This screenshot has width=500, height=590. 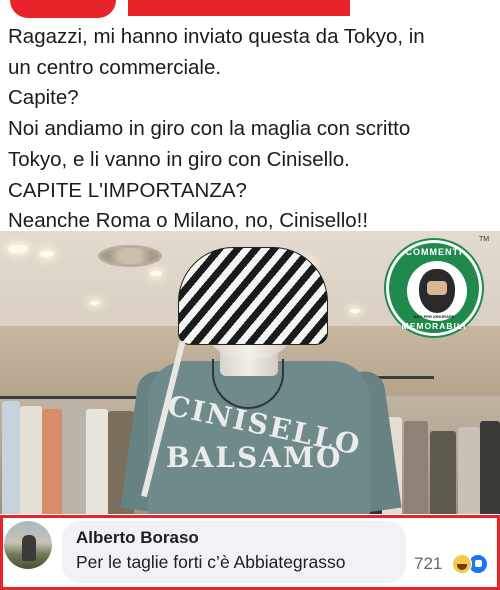 I want to click on haha-icon, so click(x=462, y=564).